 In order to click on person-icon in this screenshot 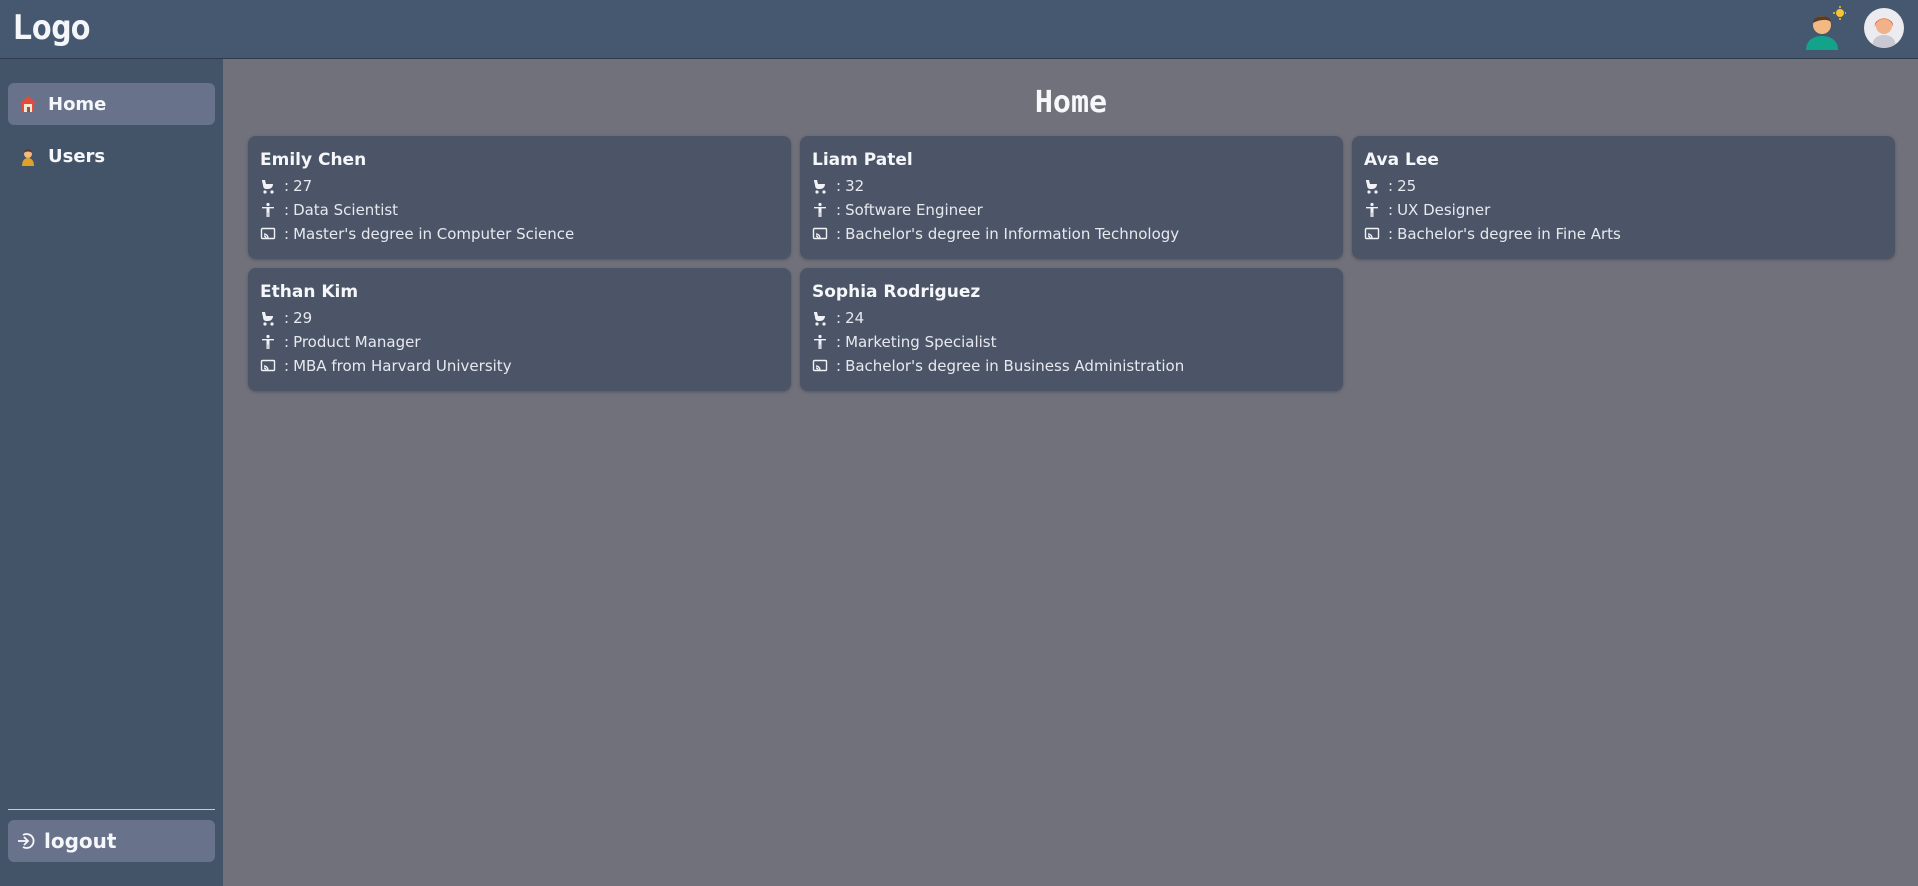, I will do `click(28, 156)`.